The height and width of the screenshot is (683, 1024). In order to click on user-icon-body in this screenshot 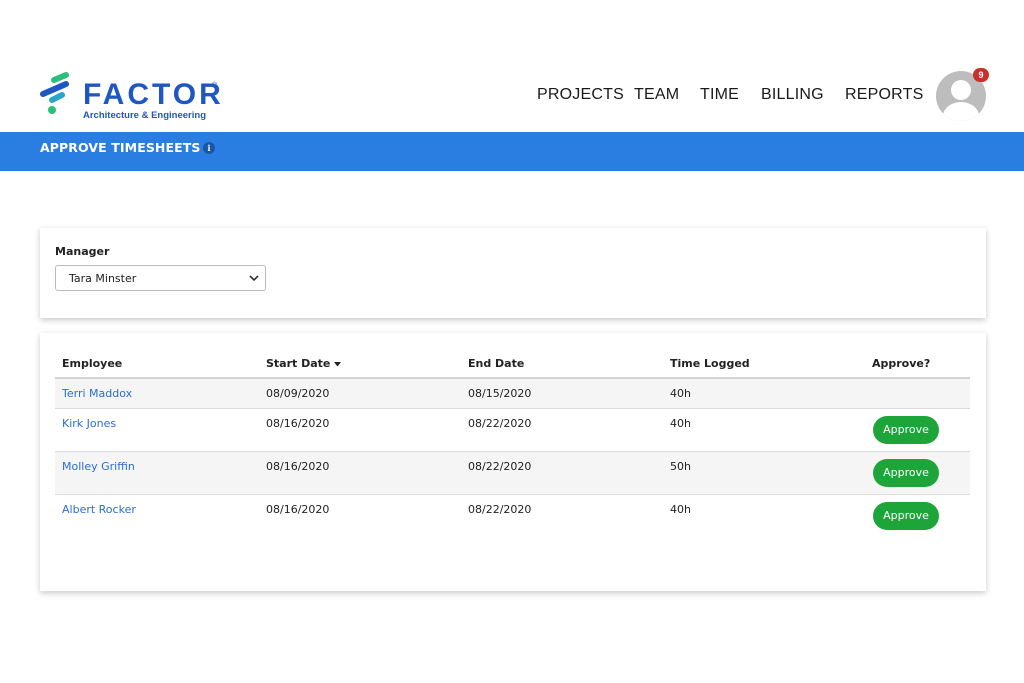, I will do `click(961, 111)`.